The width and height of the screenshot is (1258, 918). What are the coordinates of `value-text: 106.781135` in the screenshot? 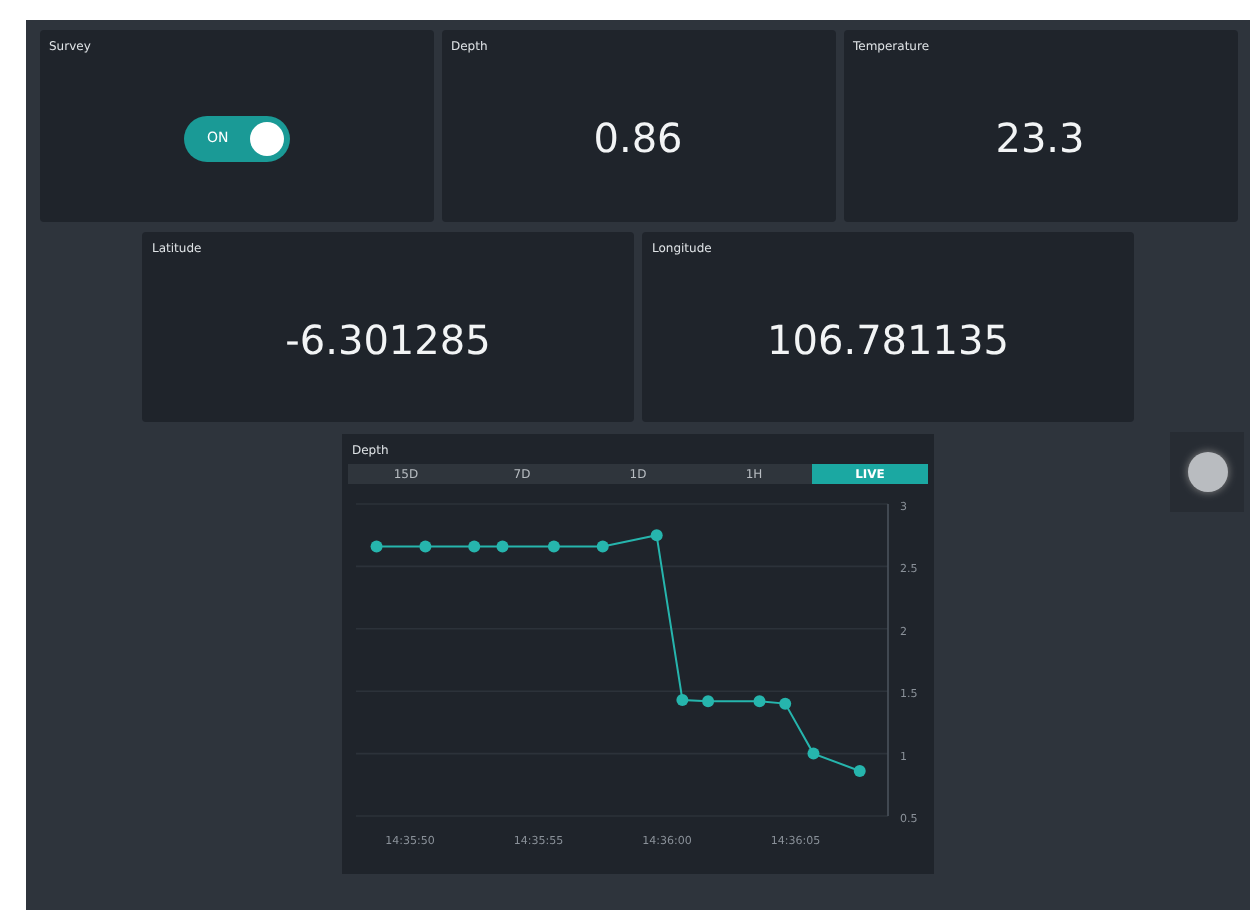 It's located at (888, 339).